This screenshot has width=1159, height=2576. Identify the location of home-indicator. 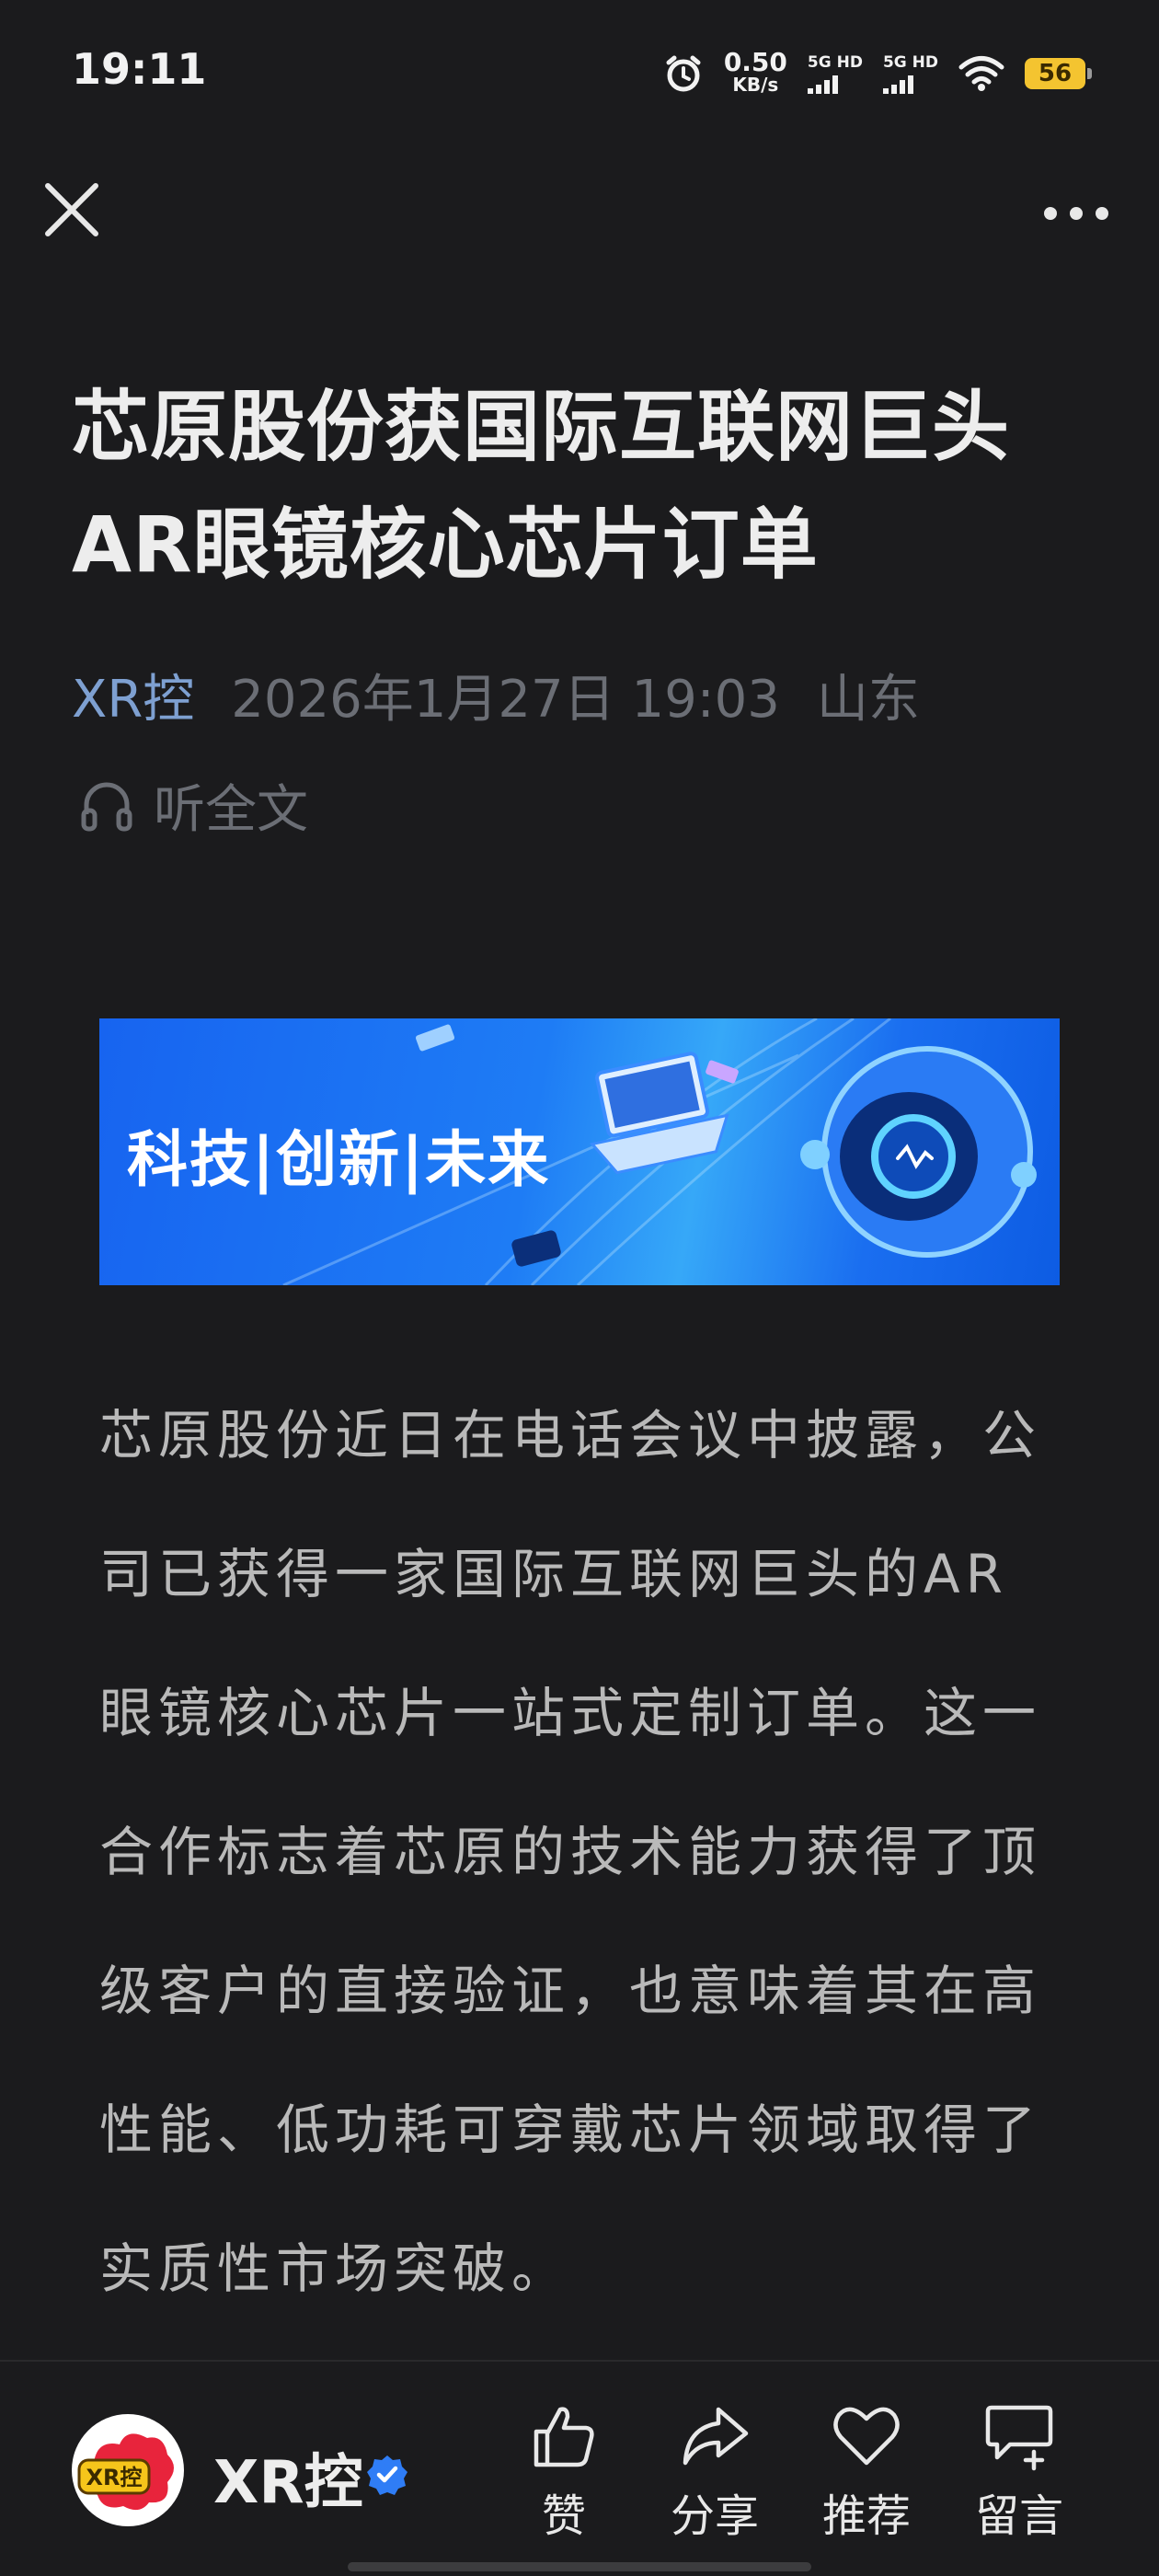
(579, 2566).